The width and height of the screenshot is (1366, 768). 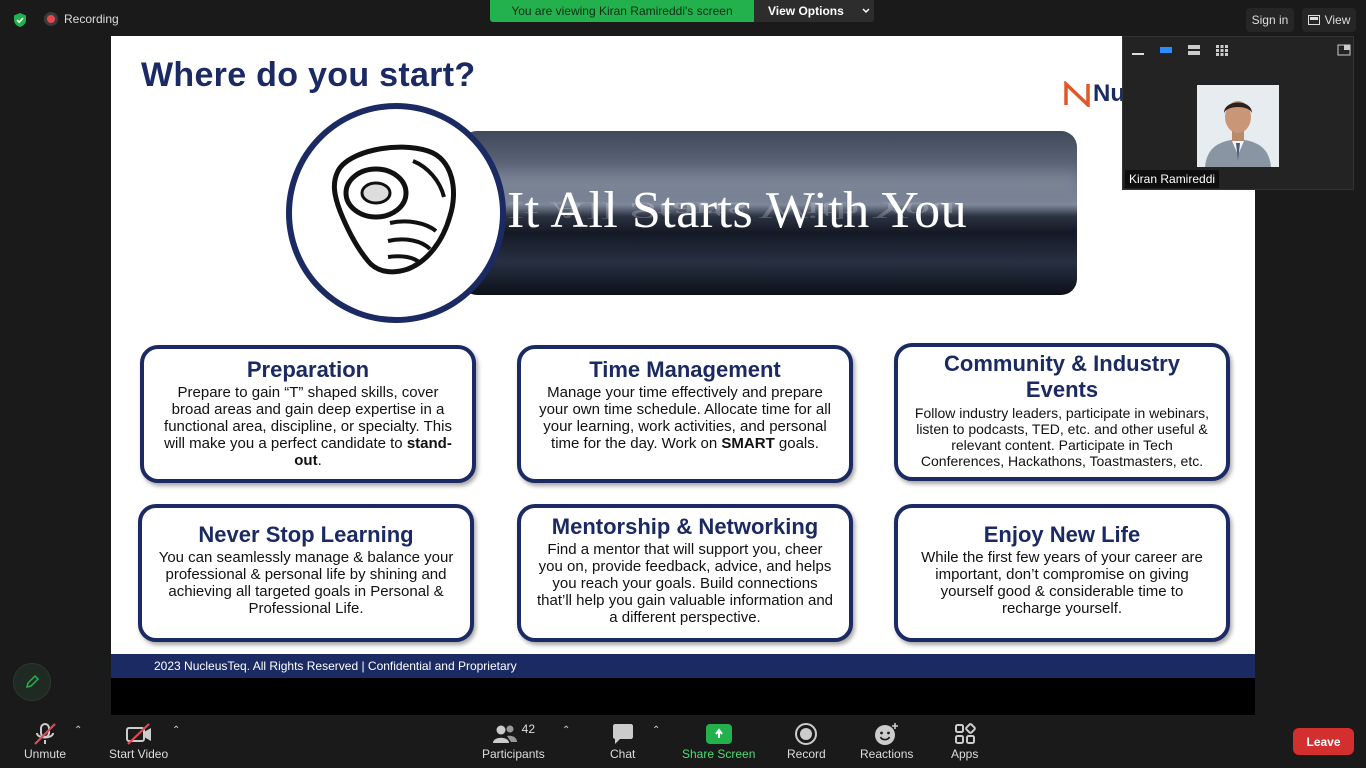 What do you see at coordinates (308, 369) in the screenshot?
I see `box-title: Preparation` at bounding box center [308, 369].